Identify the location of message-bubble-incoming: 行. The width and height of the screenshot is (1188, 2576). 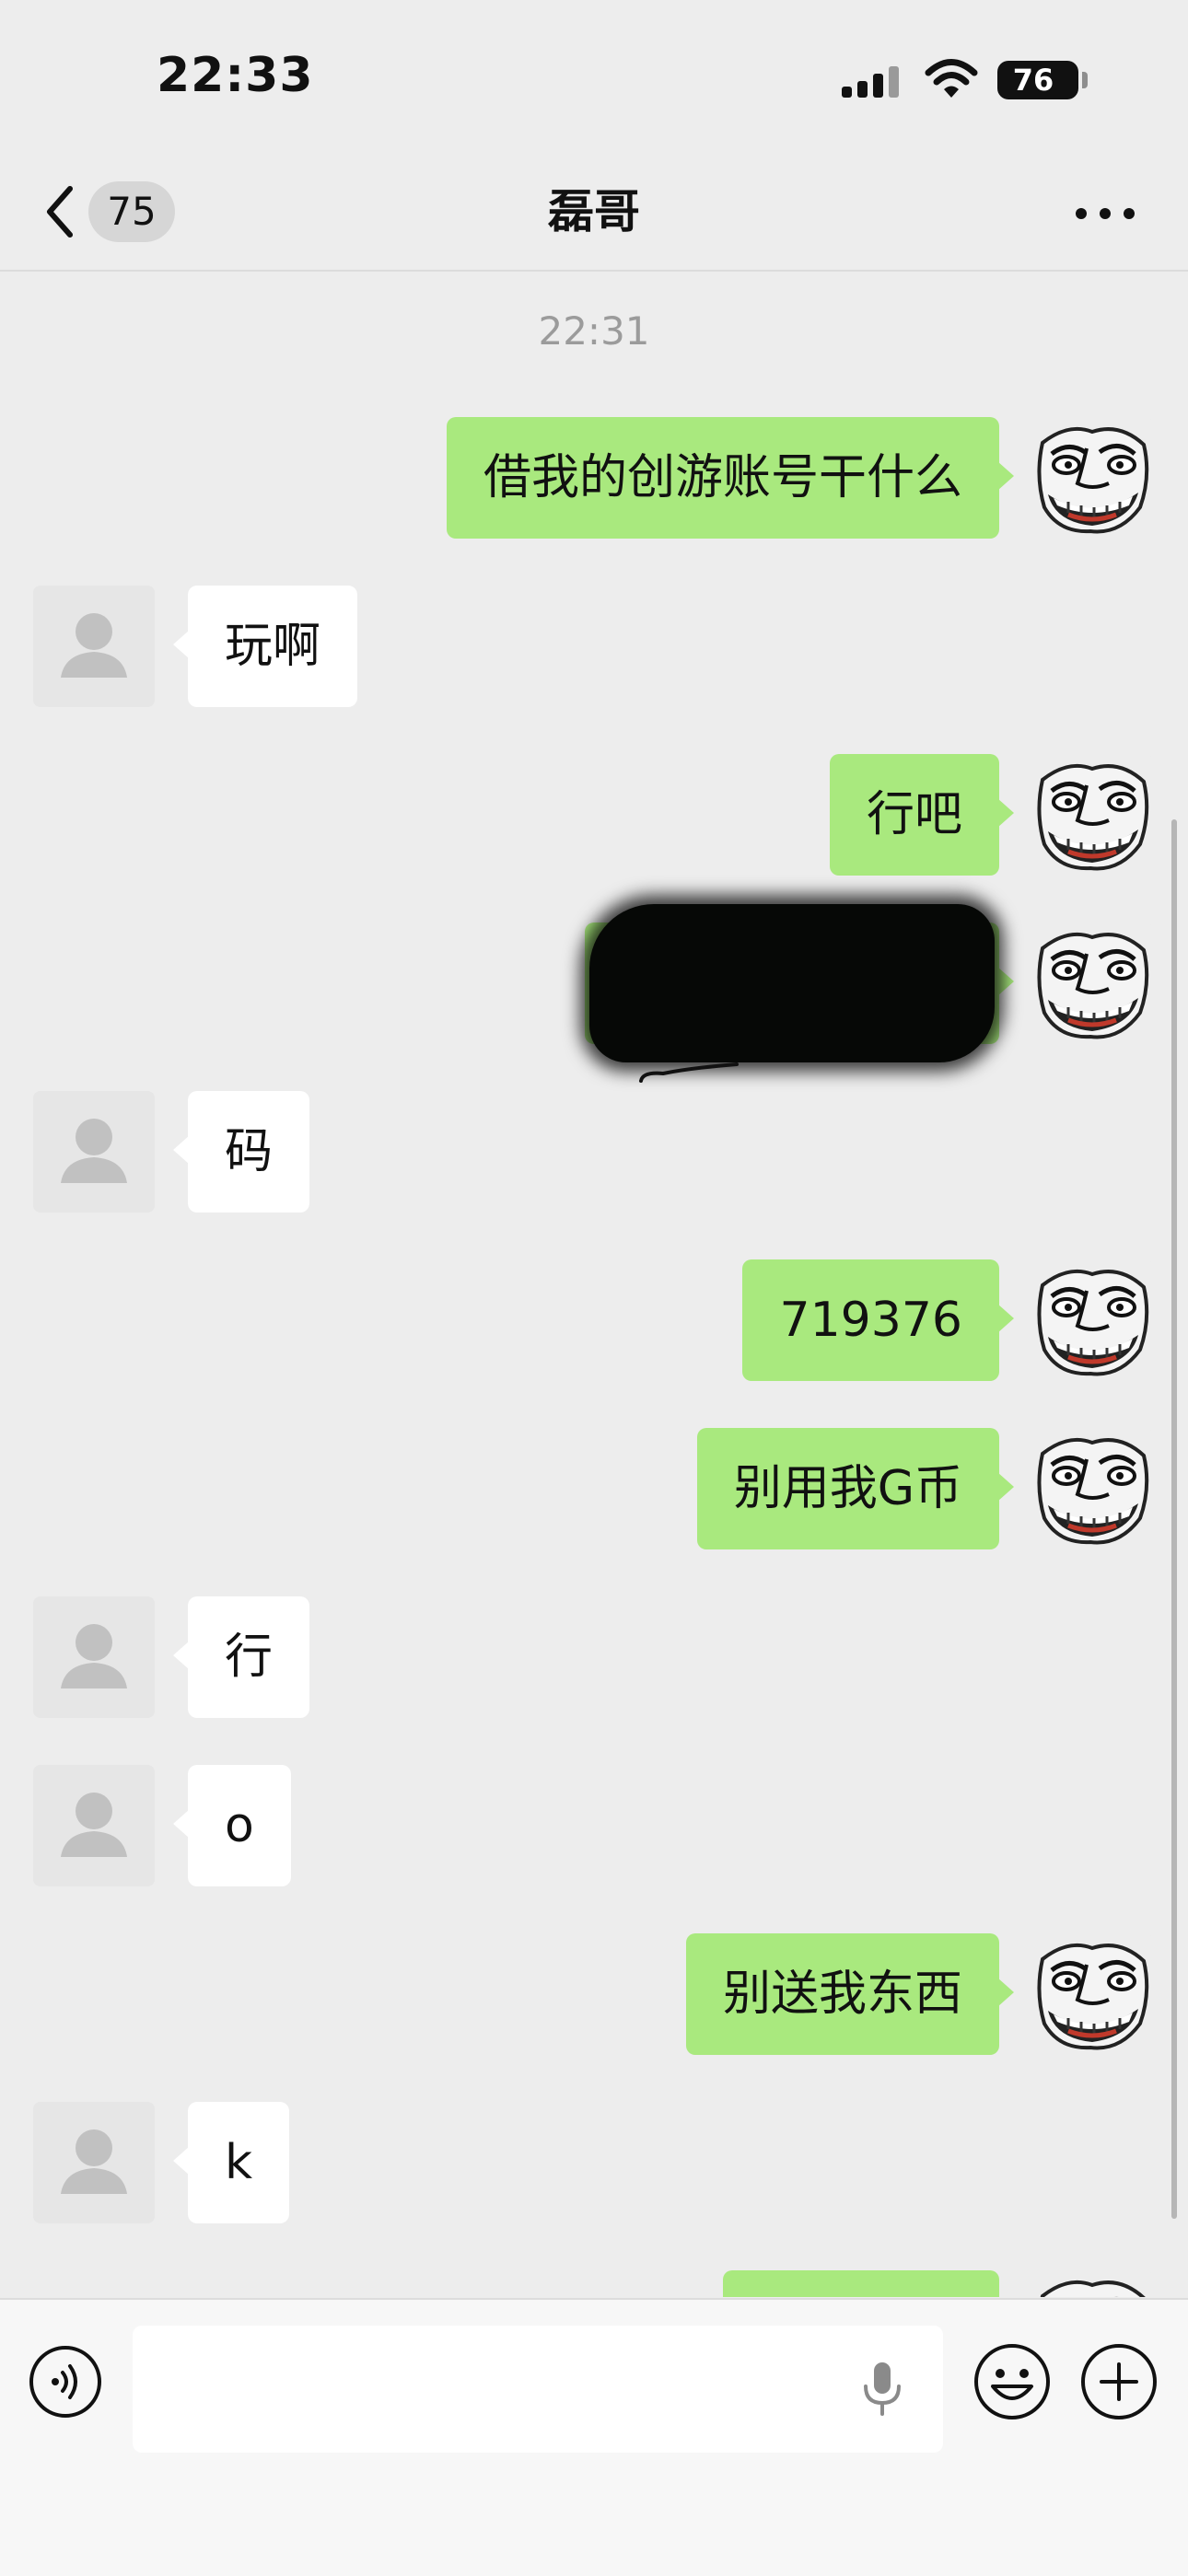
(241, 1657).